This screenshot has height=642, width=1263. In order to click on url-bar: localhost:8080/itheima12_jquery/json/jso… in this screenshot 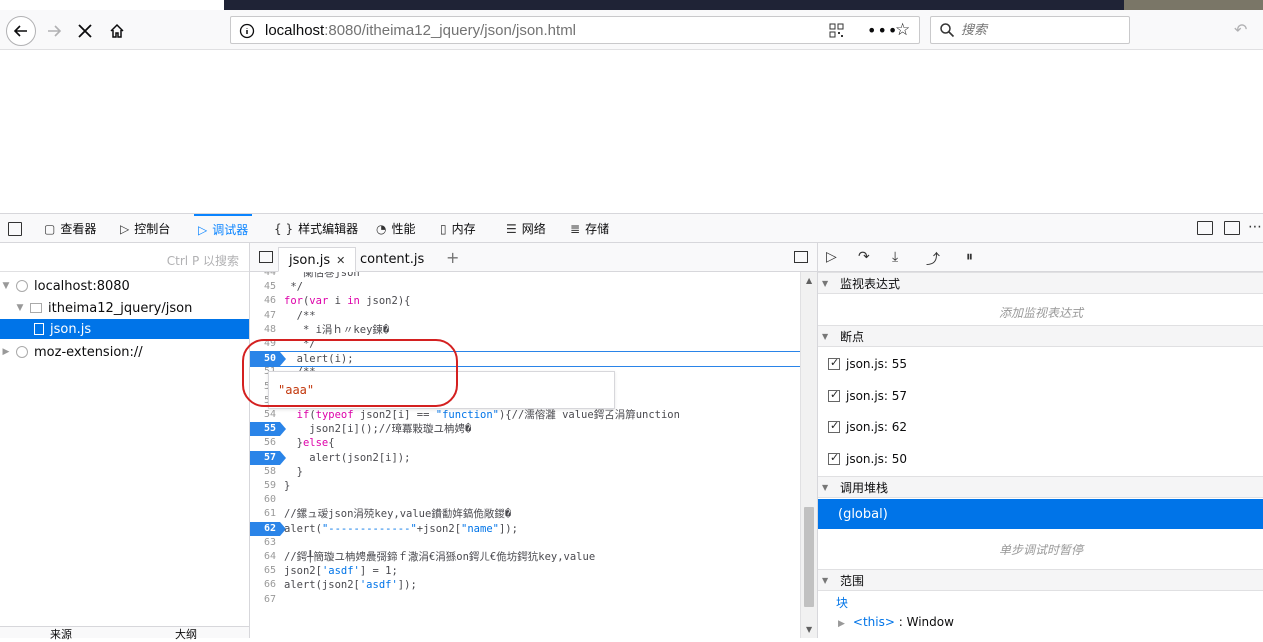, I will do `click(575, 30)`.